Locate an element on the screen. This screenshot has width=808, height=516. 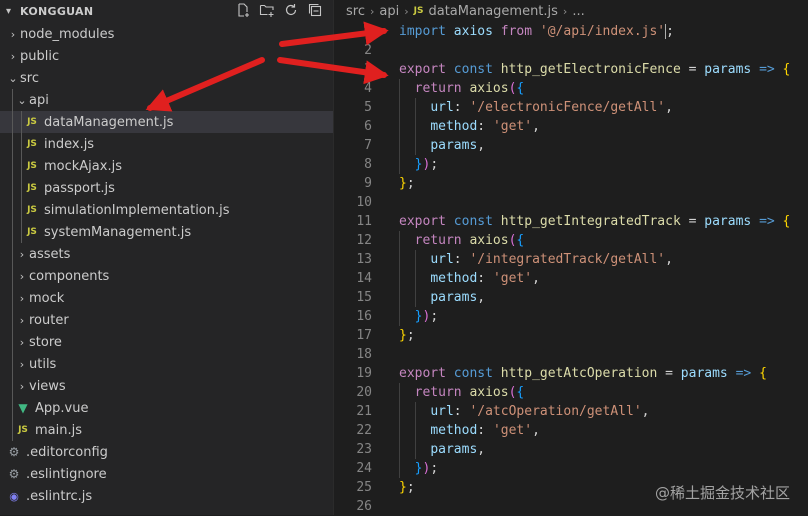
tree-folder: › utils is located at coordinates (166, 364).